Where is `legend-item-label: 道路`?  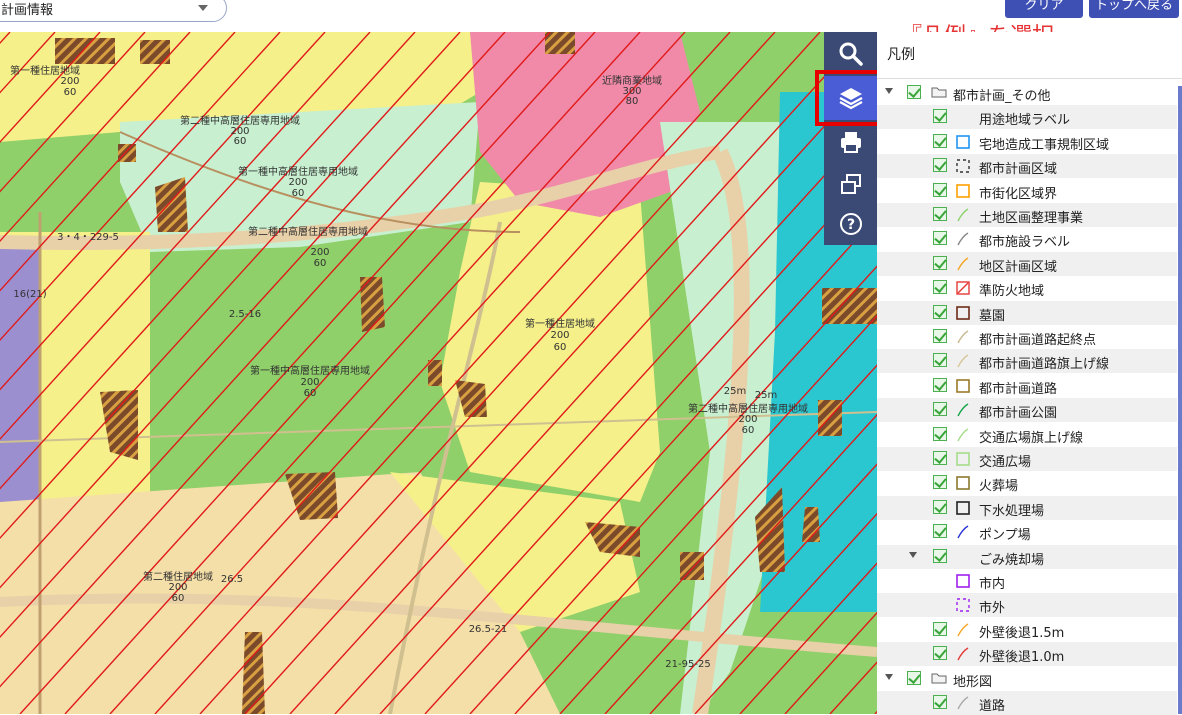 legend-item-label: 道路 is located at coordinates (992, 706).